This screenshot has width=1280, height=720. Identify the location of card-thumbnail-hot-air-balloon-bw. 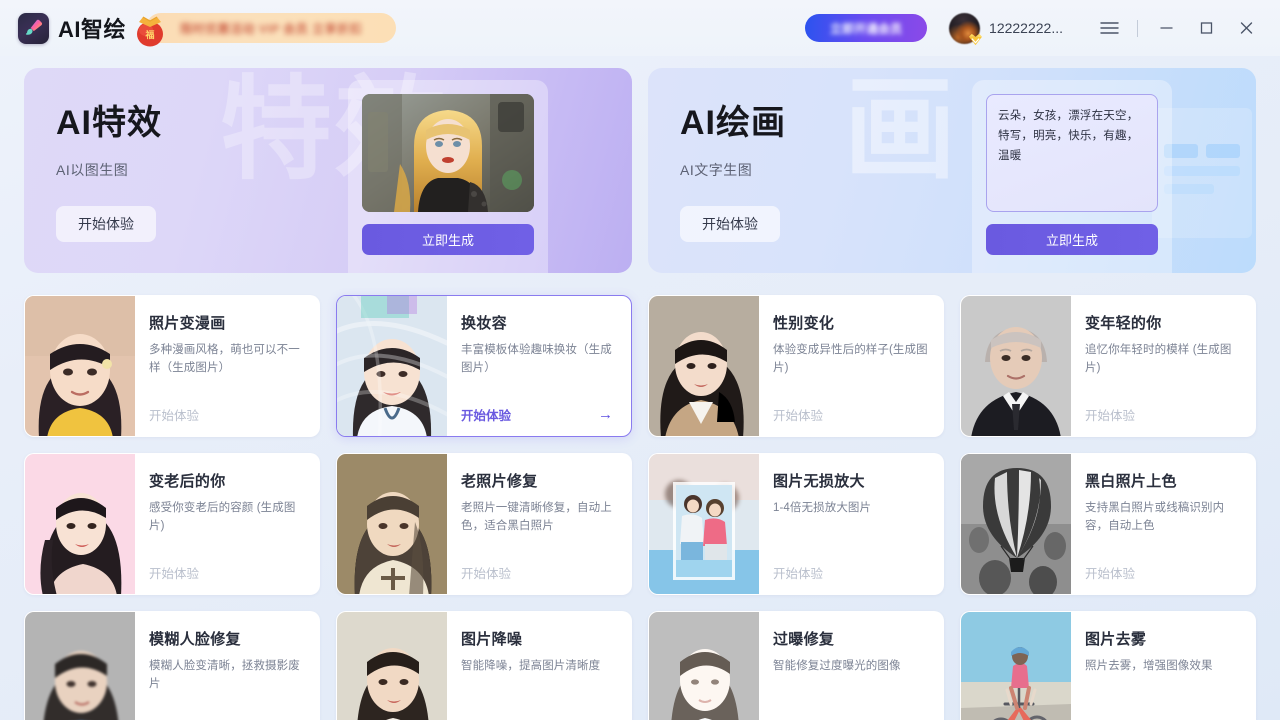
(1016, 524).